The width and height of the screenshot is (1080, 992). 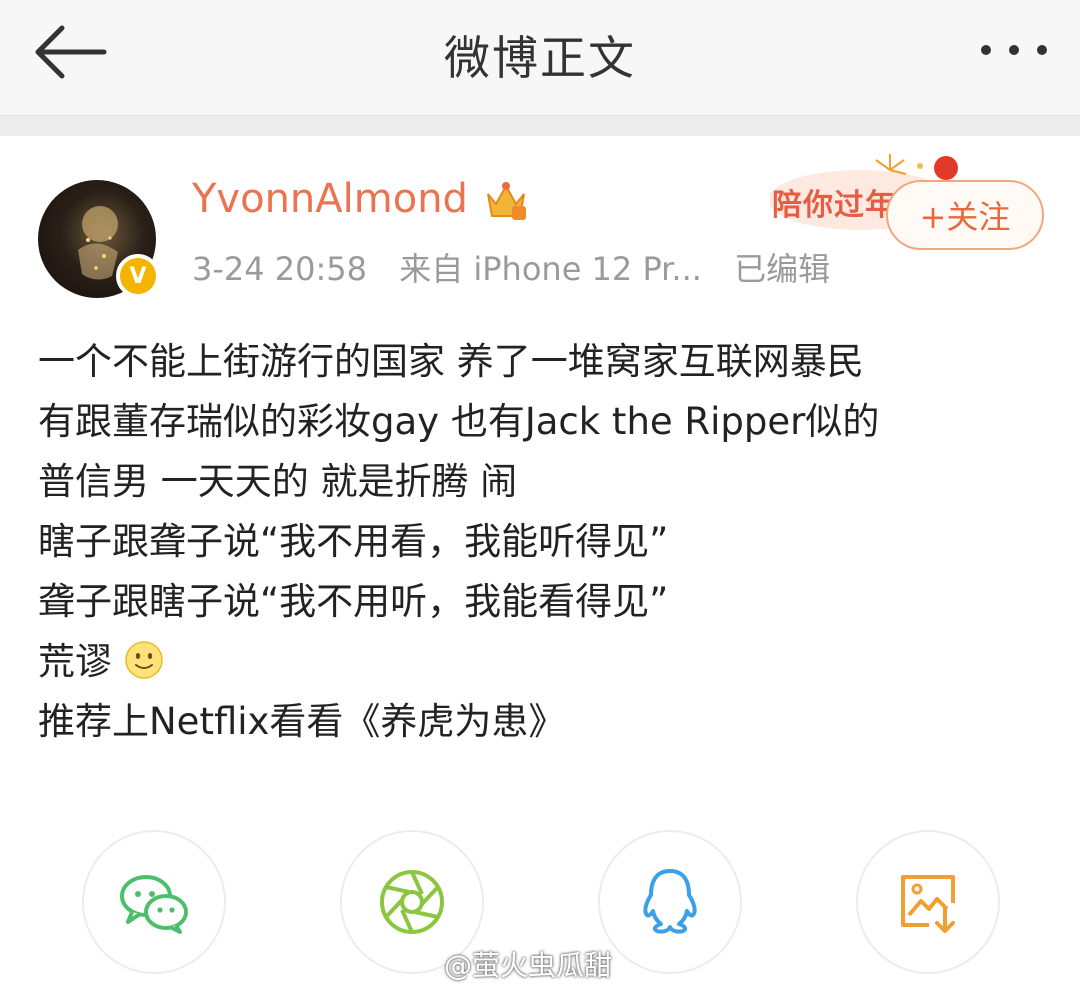 What do you see at coordinates (965, 215) in the screenshot?
I see `follow-button: +关注` at bounding box center [965, 215].